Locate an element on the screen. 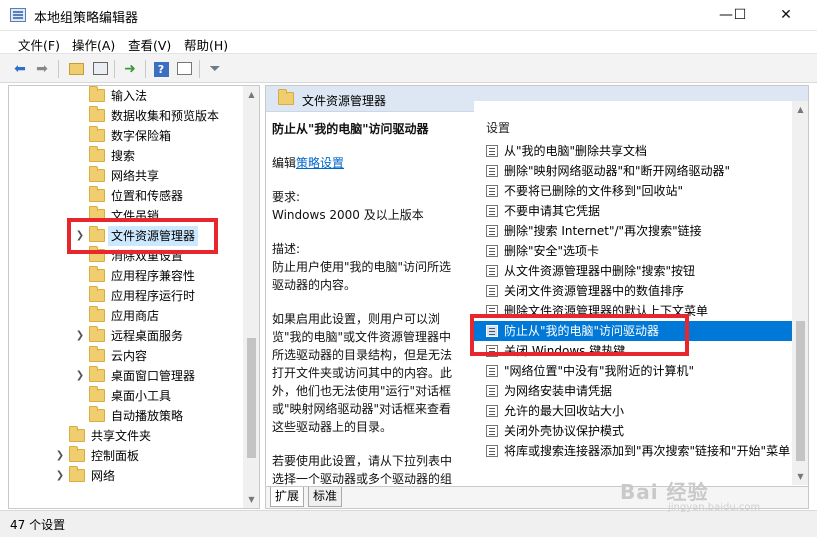 This screenshot has height=537, width=817. menu-help: 帮助(H) is located at coordinates (206, 44).